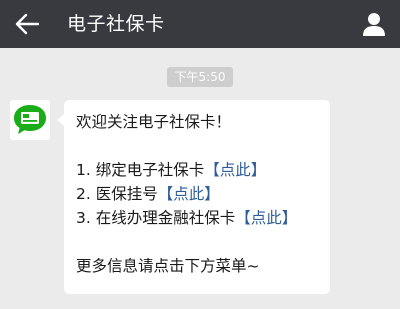 This screenshot has height=309, width=400. What do you see at coordinates (235, 170) in the screenshot?
I see `bind-card-link: 【点此】` at bounding box center [235, 170].